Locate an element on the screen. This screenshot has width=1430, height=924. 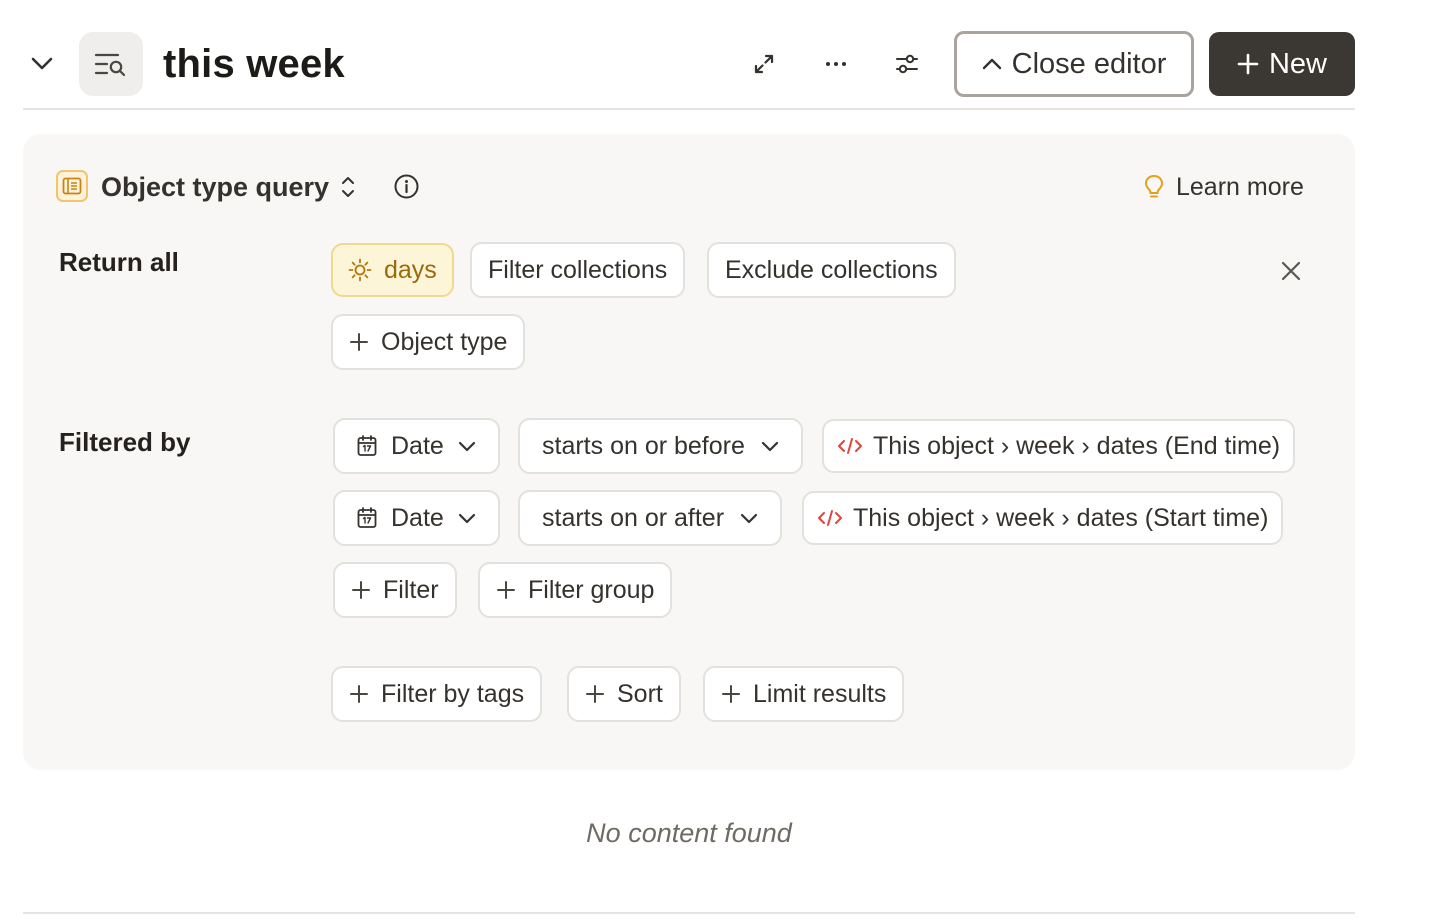
results-divider is located at coordinates (689, 913).